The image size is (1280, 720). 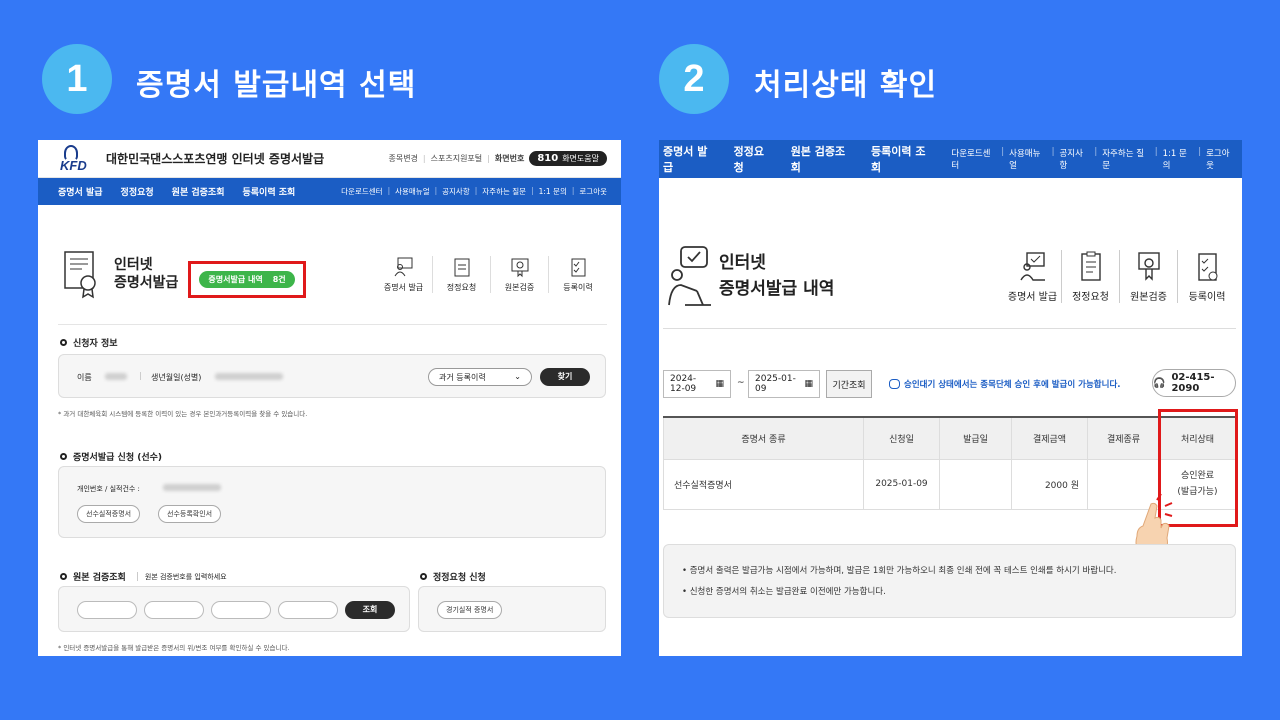 I want to click on step-2-title: 처리상태 확인, so click(x=846, y=85).